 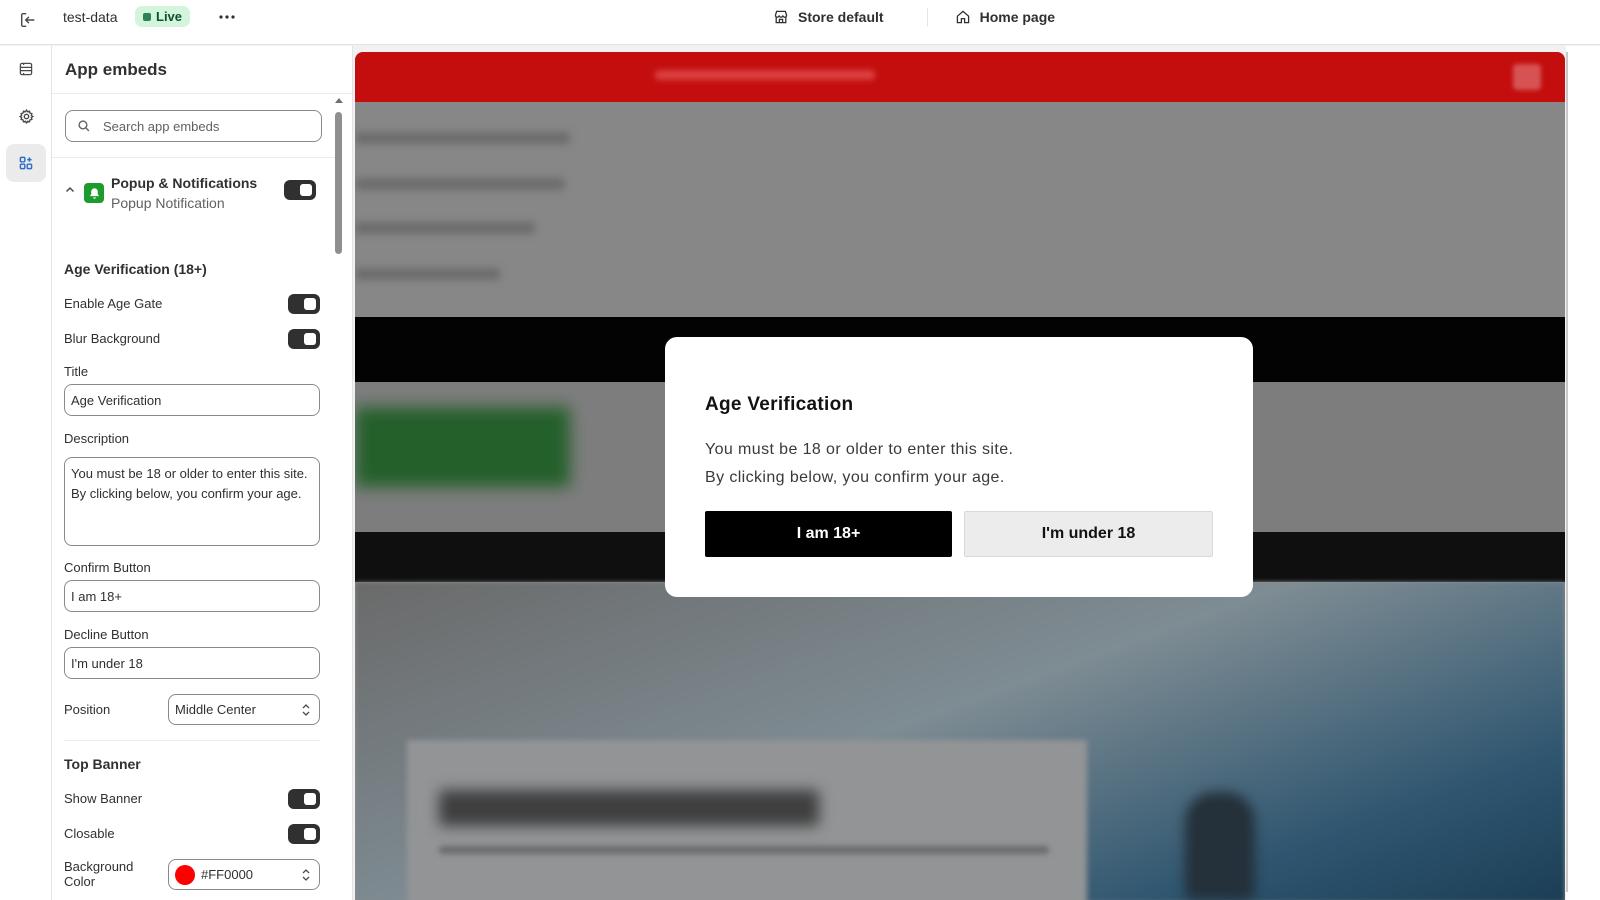 What do you see at coordinates (106, 634) in the screenshot?
I see `decline-button-label: Decline Button` at bounding box center [106, 634].